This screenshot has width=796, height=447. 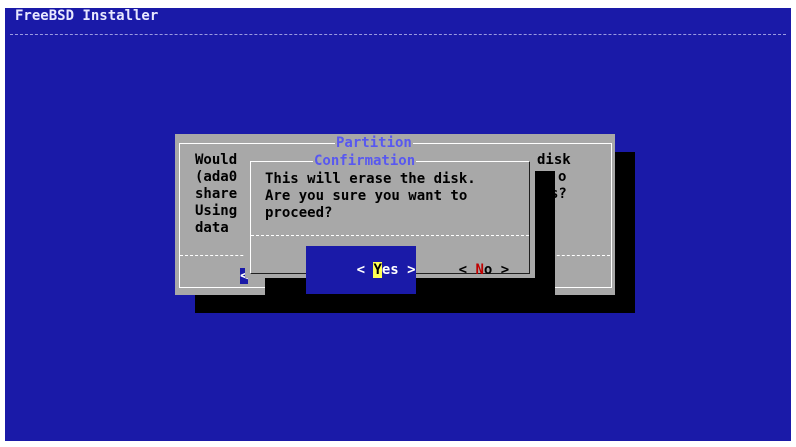 What do you see at coordinates (216, 194) in the screenshot?
I see `partition-text-line: share` at bounding box center [216, 194].